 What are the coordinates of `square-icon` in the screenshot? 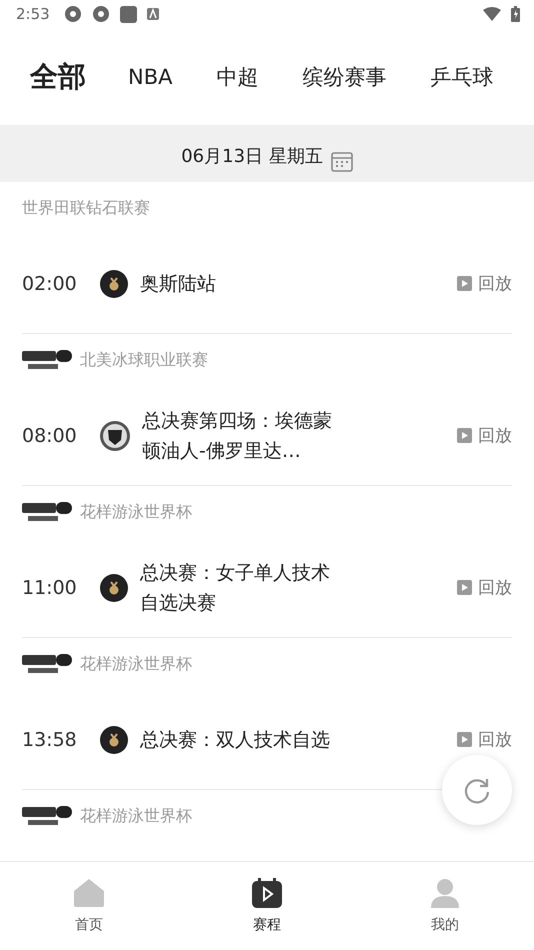 It's located at (128, 14).